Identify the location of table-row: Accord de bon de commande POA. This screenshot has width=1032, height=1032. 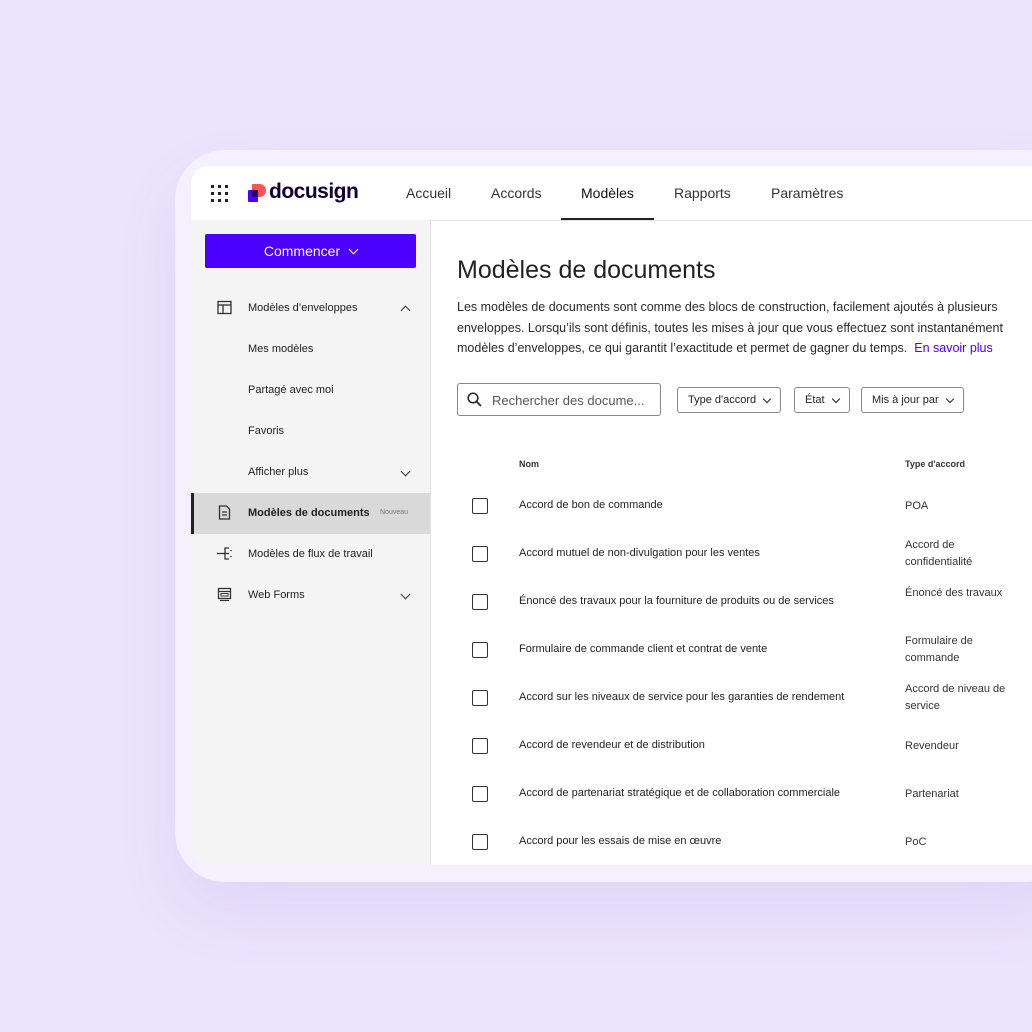
(744, 507).